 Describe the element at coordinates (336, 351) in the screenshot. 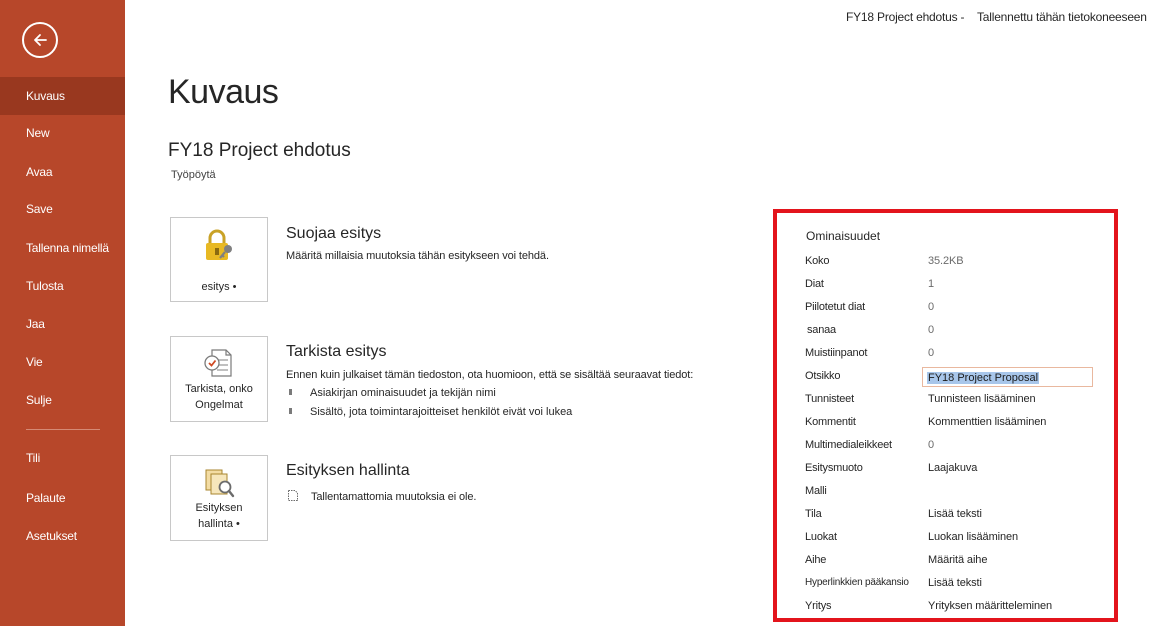

I see `inspect-title: Tarkista esitys` at that location.